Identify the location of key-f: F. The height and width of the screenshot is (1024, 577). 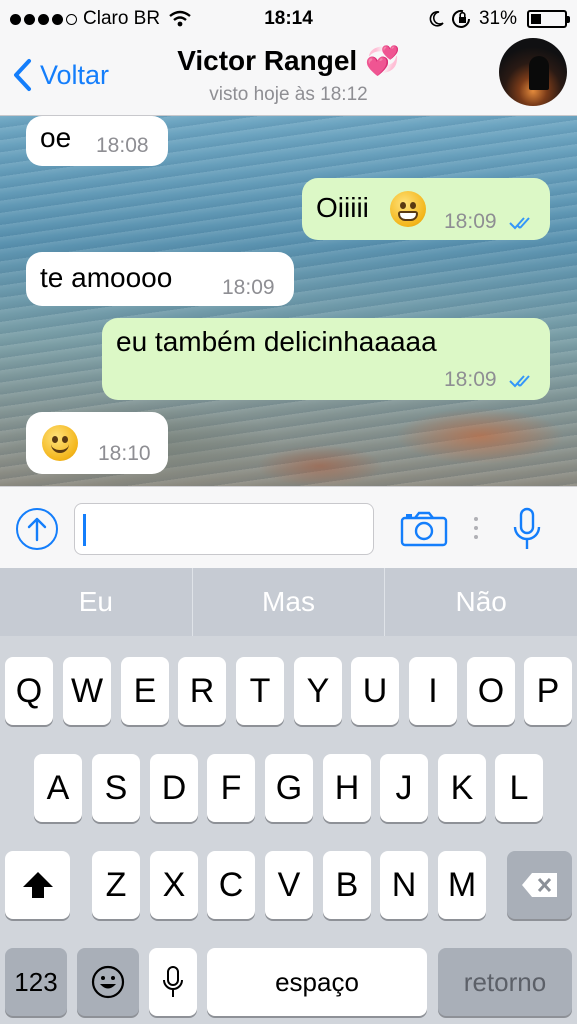
(231, 788).